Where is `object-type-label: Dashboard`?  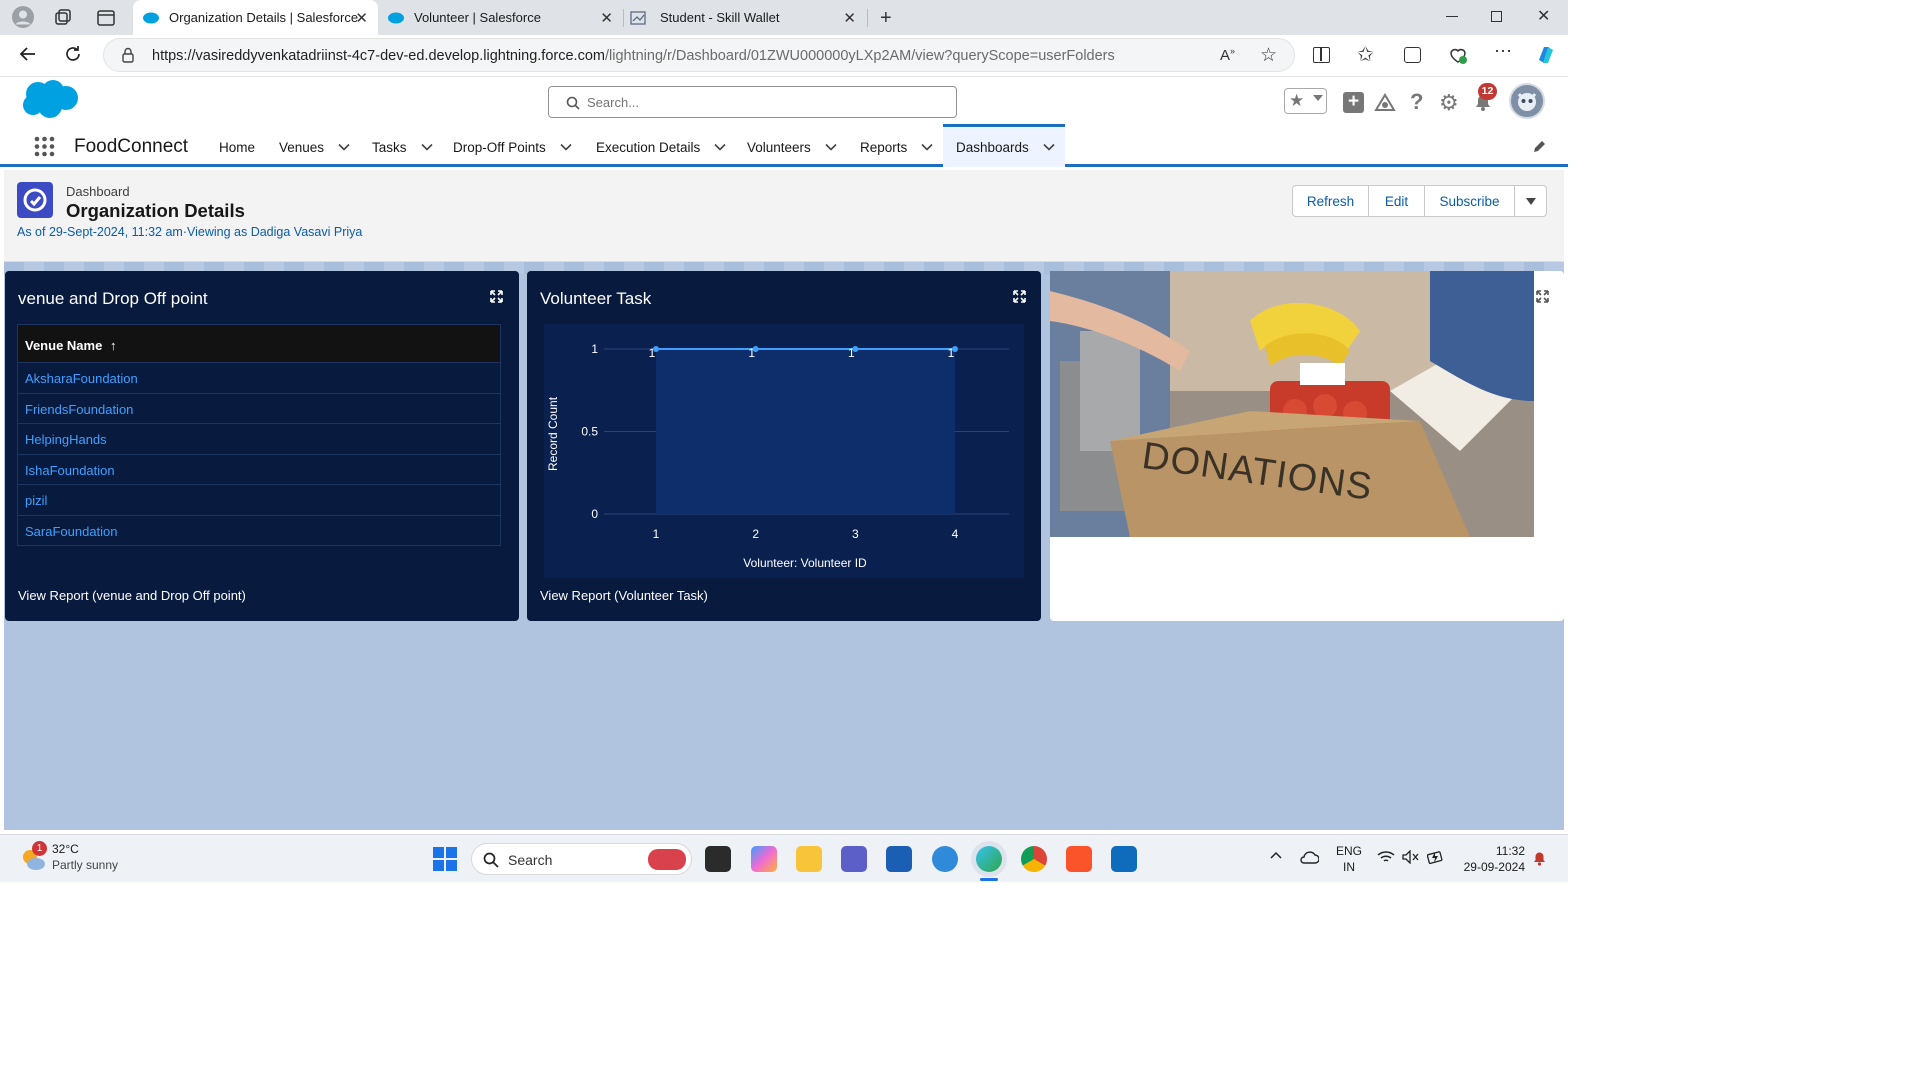 object-type-label: Dashboard is located at coordinates (98, 191).